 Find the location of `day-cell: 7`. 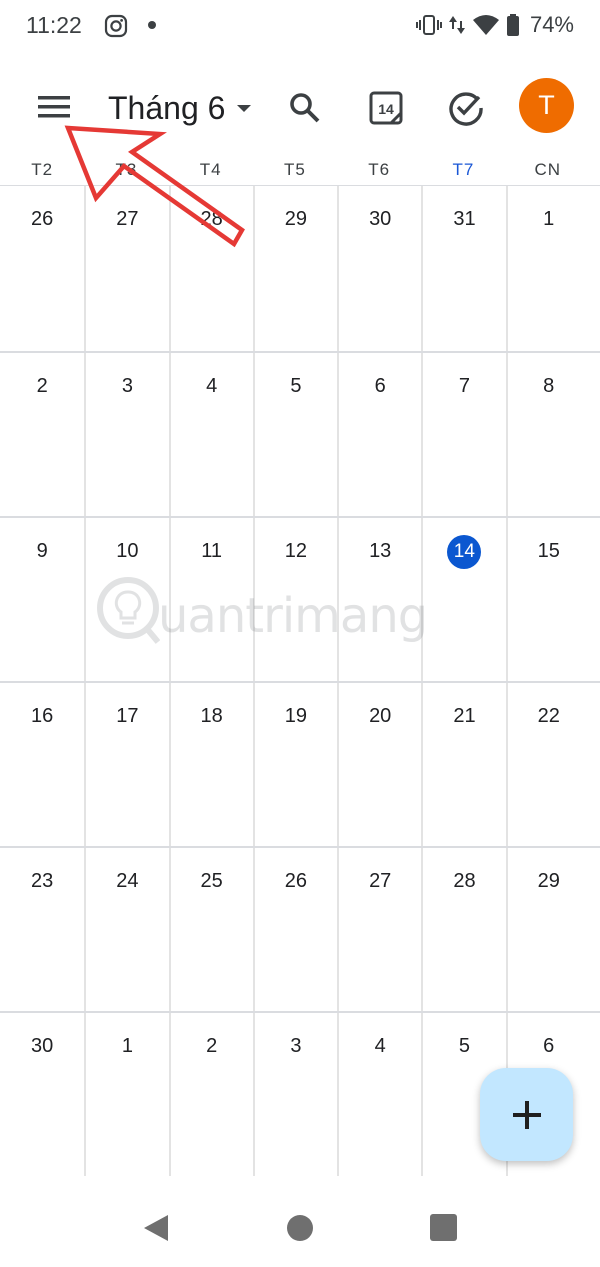

day-cell: 7 is located at coordinates (463, 434).